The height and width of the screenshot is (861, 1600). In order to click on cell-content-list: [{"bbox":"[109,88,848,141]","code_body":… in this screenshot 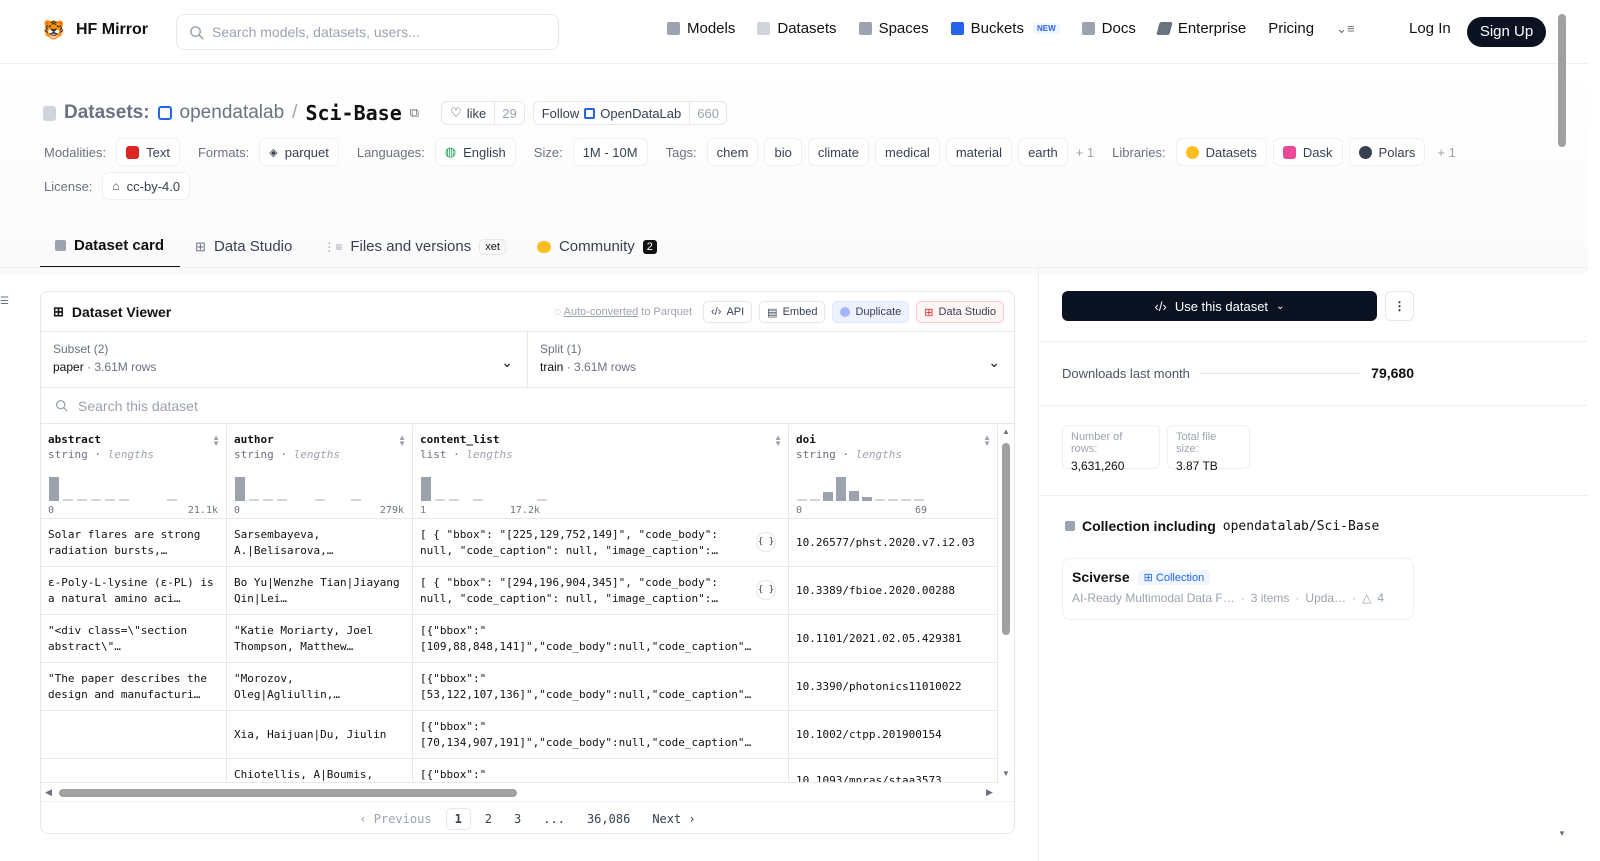, I will do `click(601, 639)`.